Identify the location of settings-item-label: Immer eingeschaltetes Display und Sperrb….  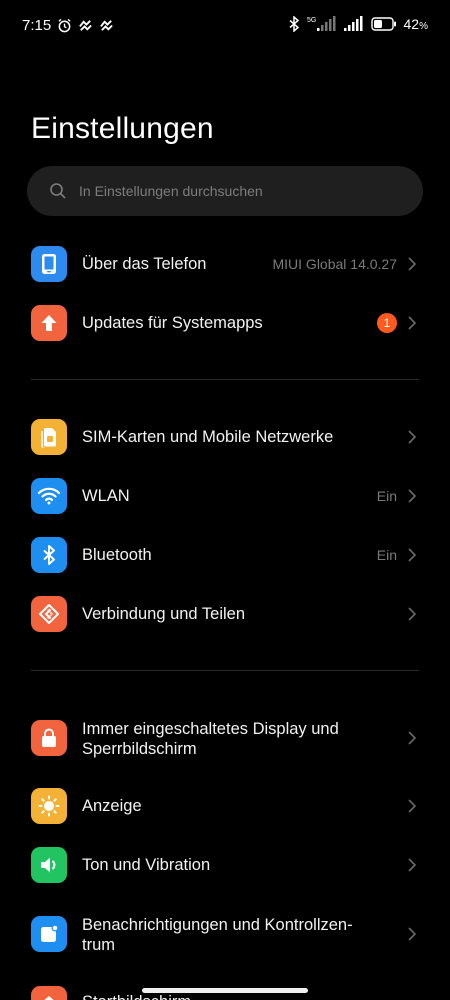
(210, 739).